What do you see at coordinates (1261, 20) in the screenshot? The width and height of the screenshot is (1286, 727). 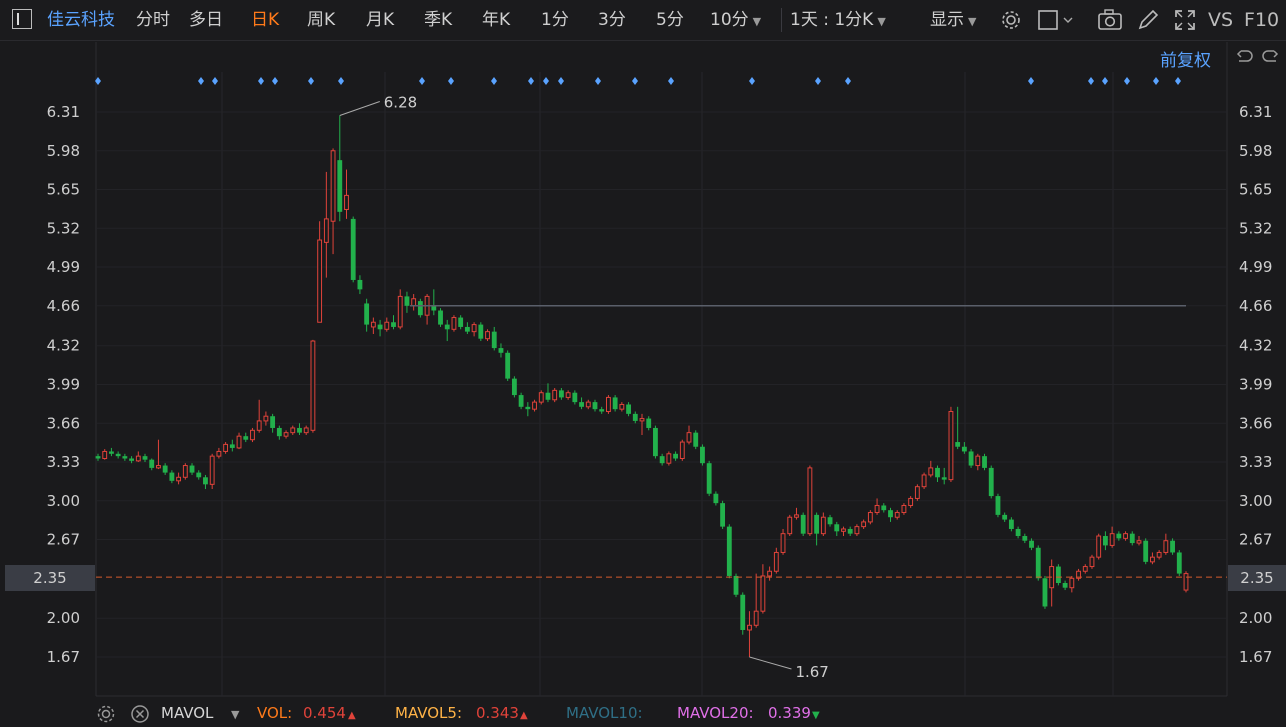 I see `f10-button: F10` at bounding box center [1261, 20].